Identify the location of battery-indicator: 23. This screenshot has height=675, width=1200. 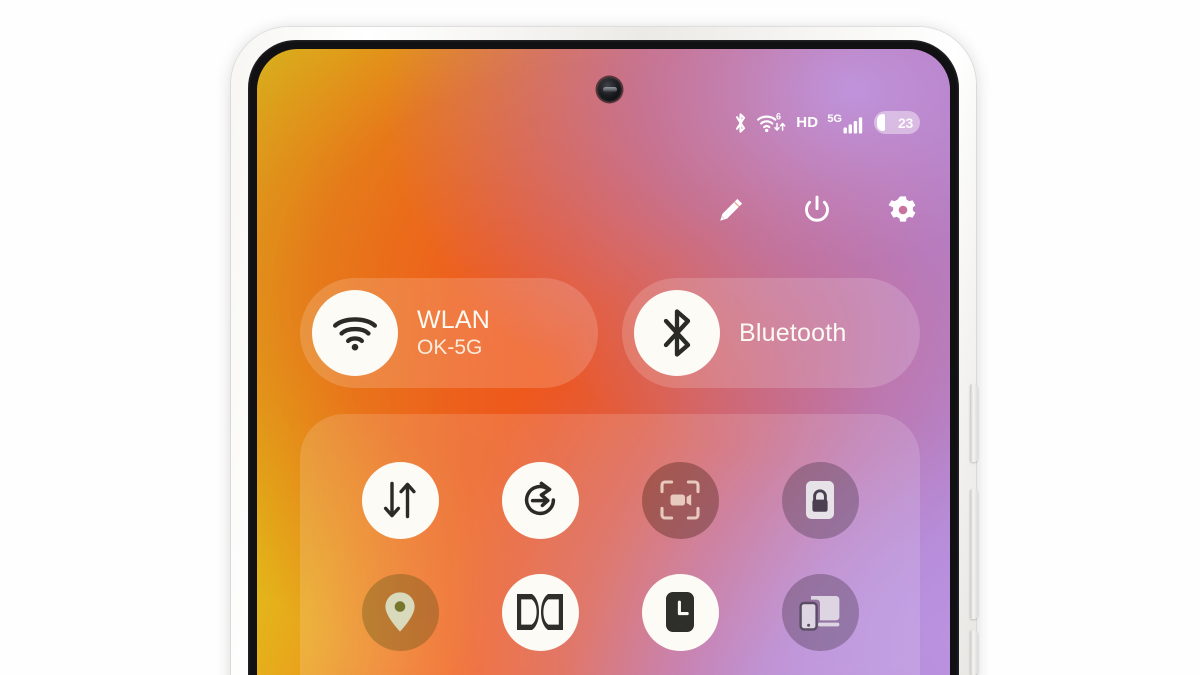
(897, 122).